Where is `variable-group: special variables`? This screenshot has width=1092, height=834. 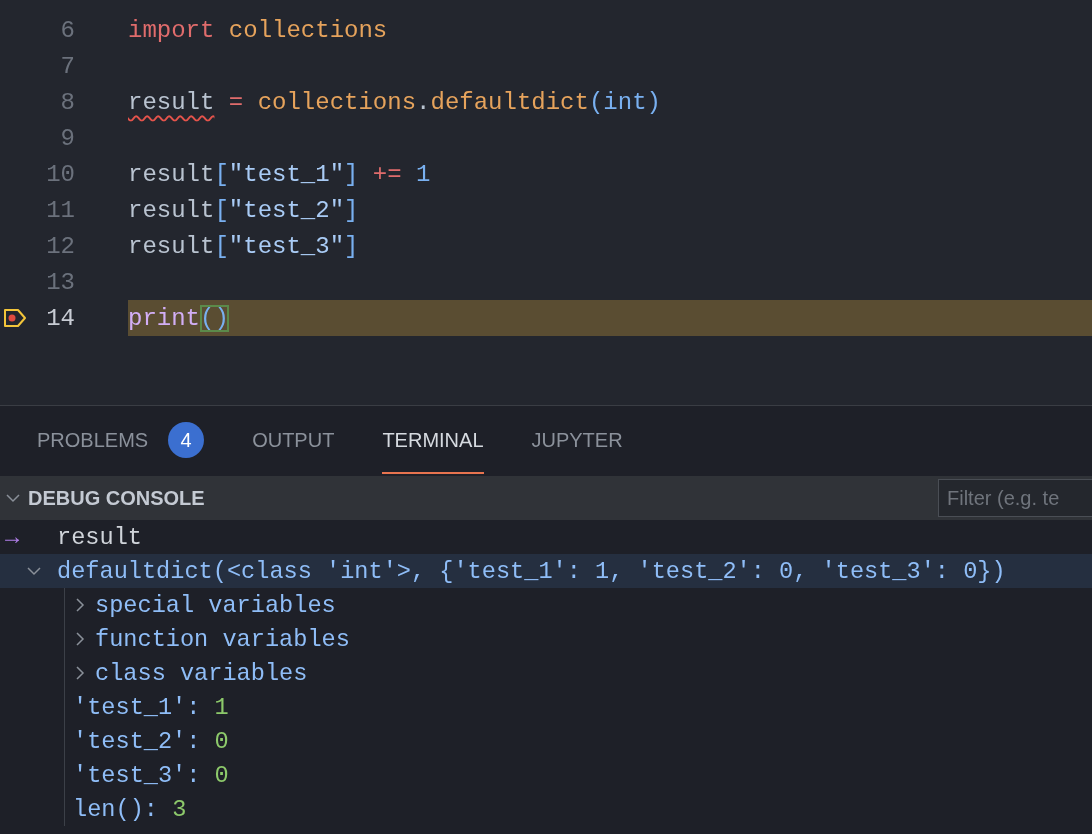 variable-group: special variables is located at coordinates (215, 605).